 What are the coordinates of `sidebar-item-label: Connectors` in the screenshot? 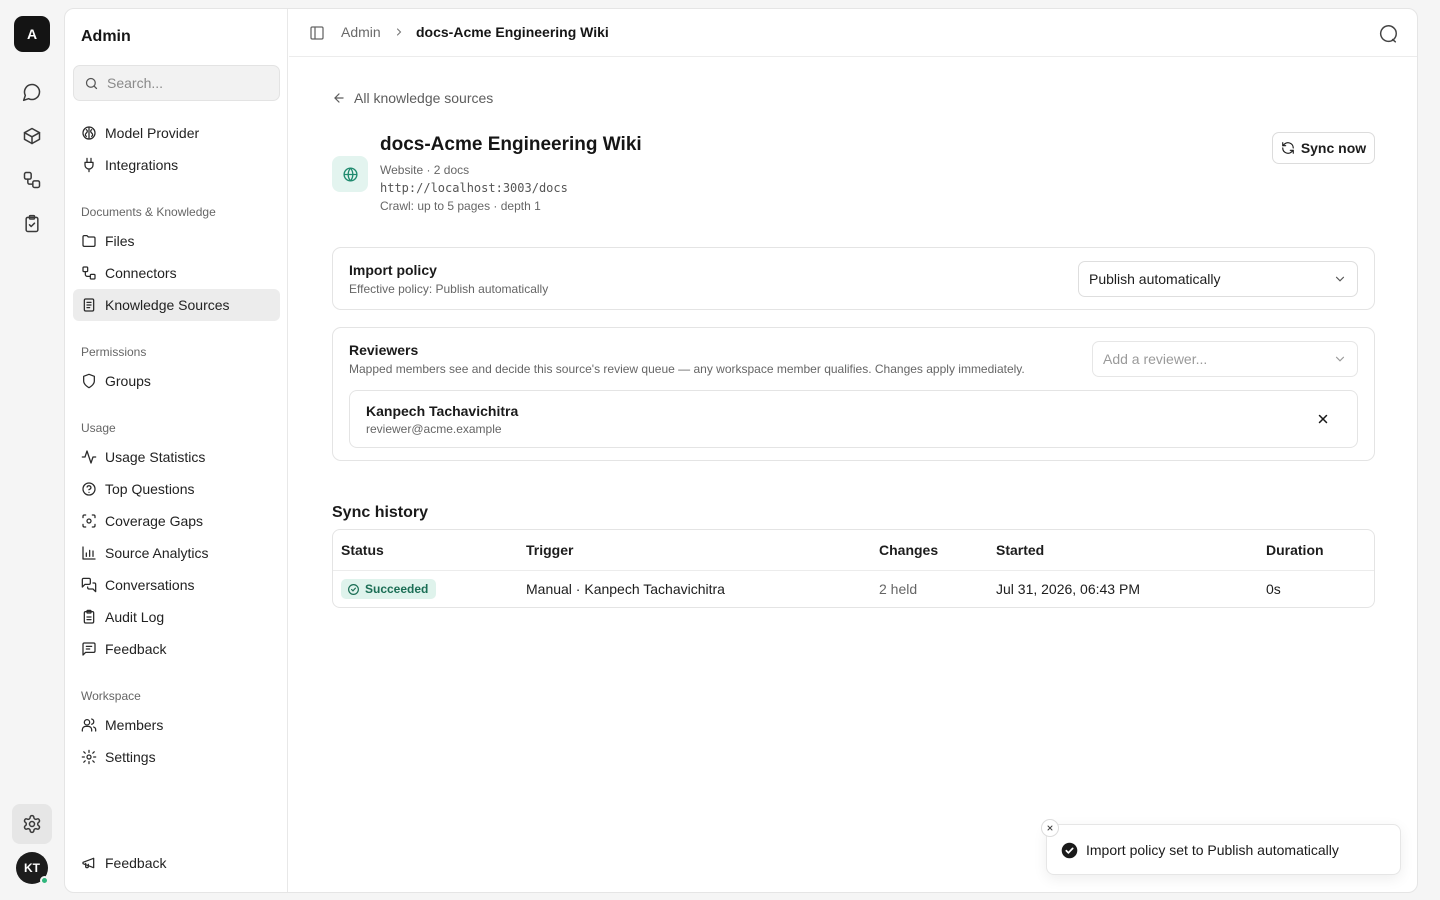 It's located at (141, 273).